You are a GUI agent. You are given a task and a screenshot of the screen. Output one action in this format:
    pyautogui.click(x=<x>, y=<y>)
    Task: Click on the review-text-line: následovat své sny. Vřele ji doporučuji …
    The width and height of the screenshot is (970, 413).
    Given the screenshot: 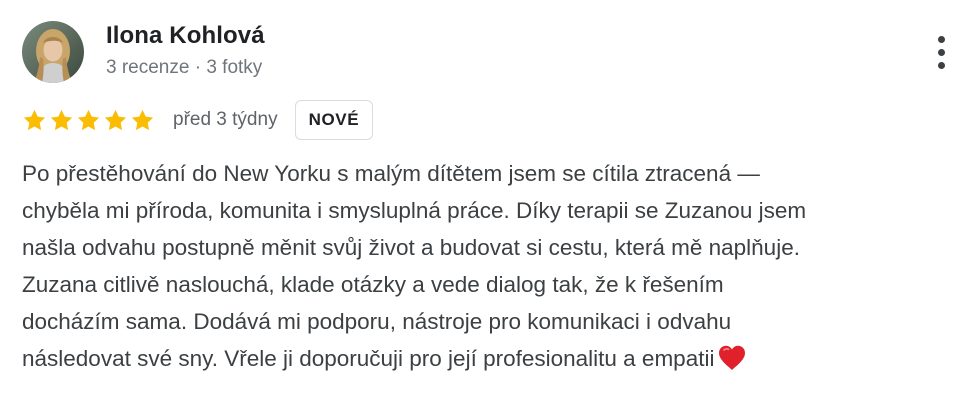 What is the action you would take?
    pyautogui.click(x=368, y=358)
    